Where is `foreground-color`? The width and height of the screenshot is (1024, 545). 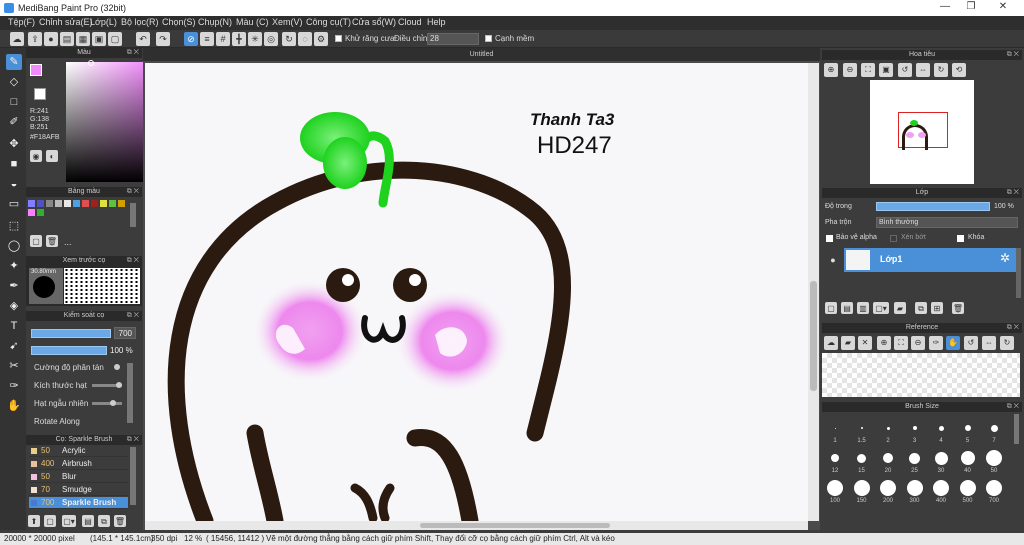 foreground-color is located at coordinates (36, 70).